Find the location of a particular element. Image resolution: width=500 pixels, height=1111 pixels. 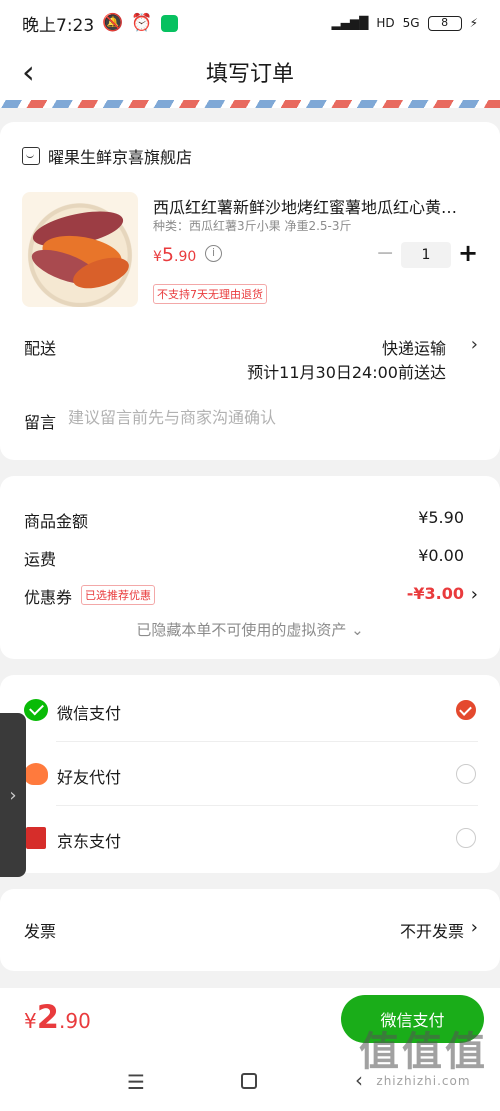

home-icon is located at coordinates (249, 1081).